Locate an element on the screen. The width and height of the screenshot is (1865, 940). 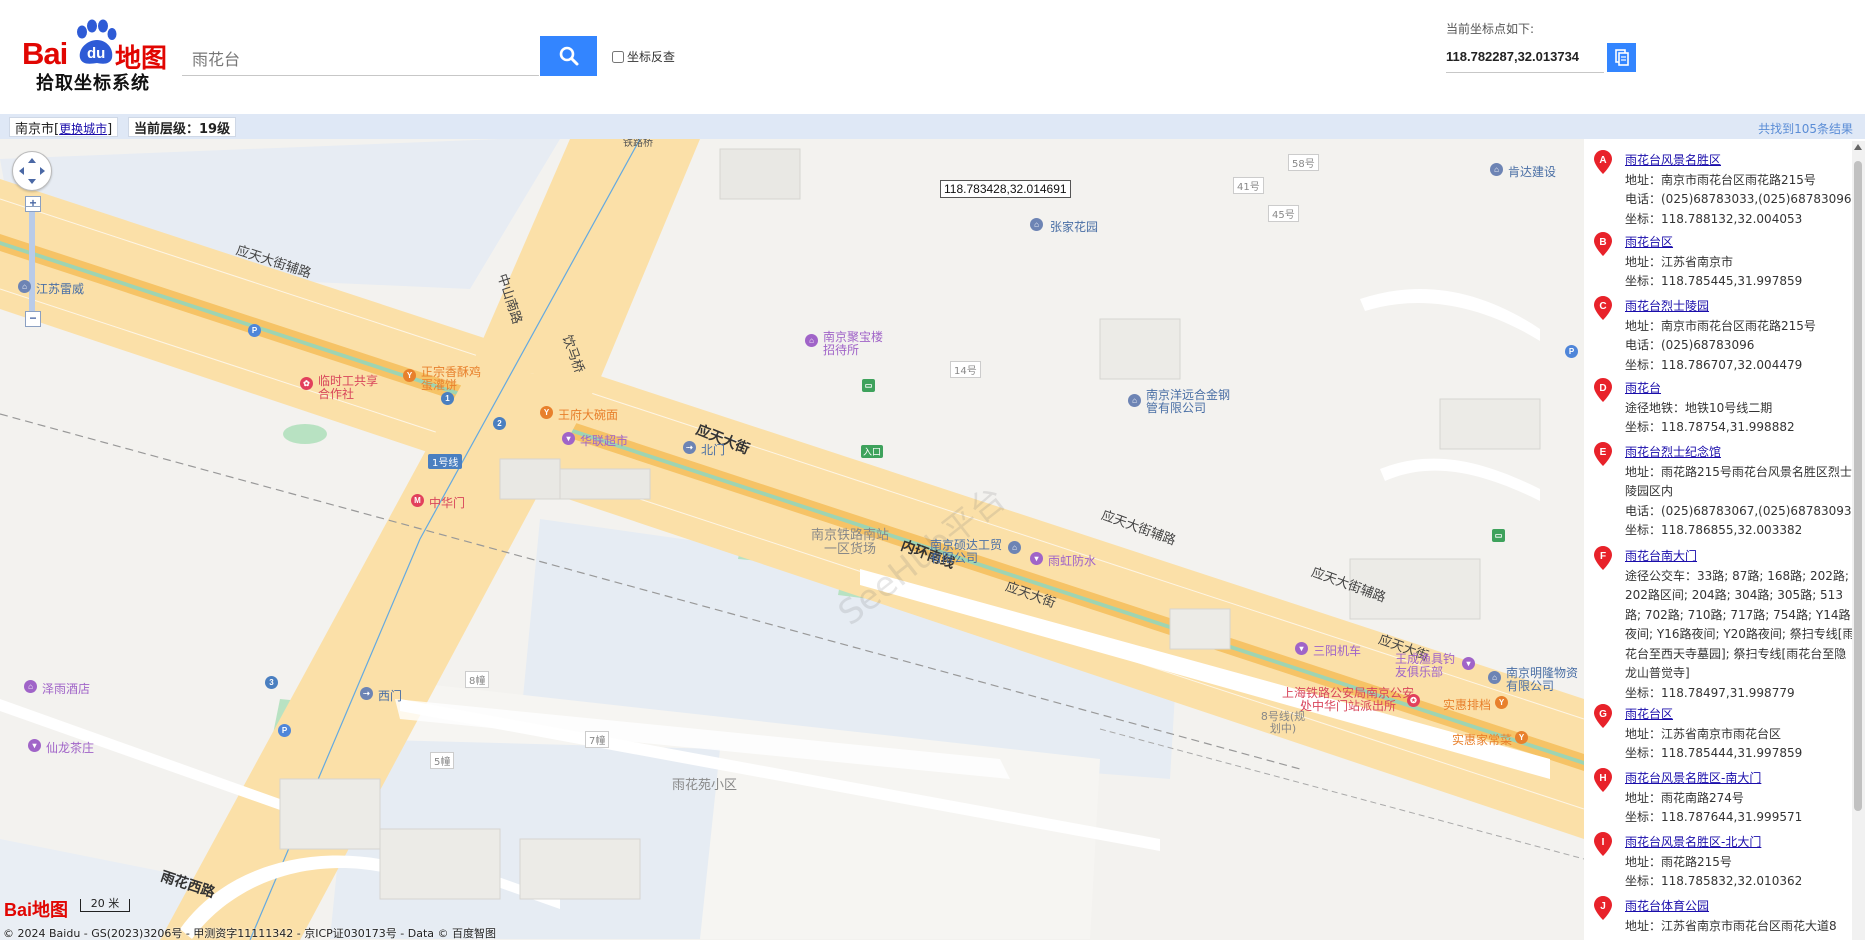
search-input is located at coordinates (362, 58).